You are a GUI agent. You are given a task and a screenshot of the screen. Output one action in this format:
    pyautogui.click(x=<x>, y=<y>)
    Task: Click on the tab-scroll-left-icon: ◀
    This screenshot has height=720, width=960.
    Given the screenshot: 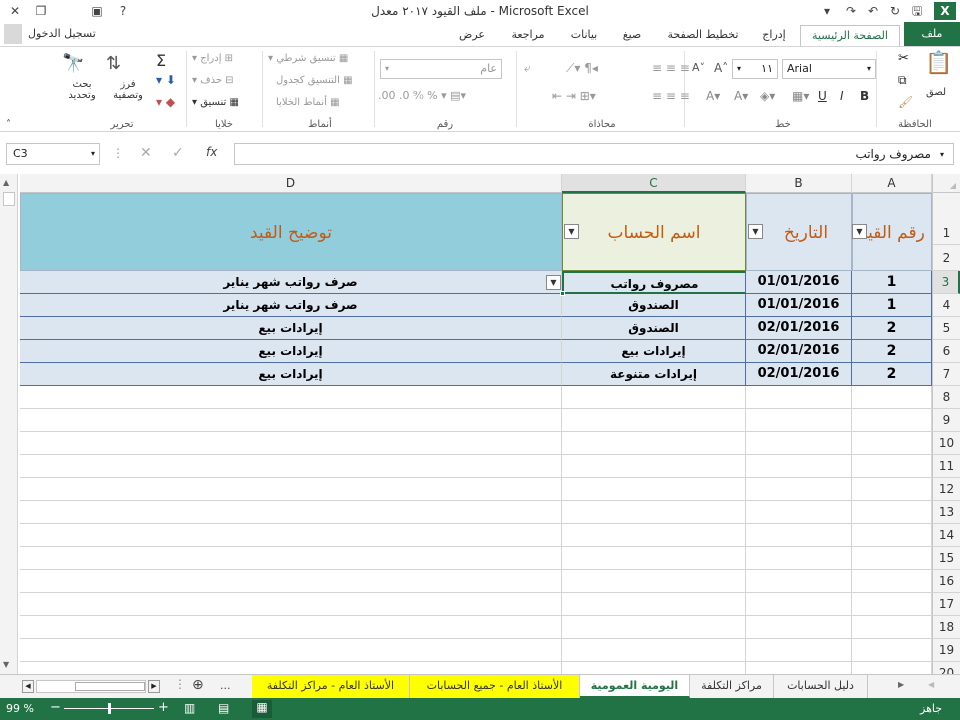 What is the action you would take?
    pyautogui.click(x=931, y=684)
    